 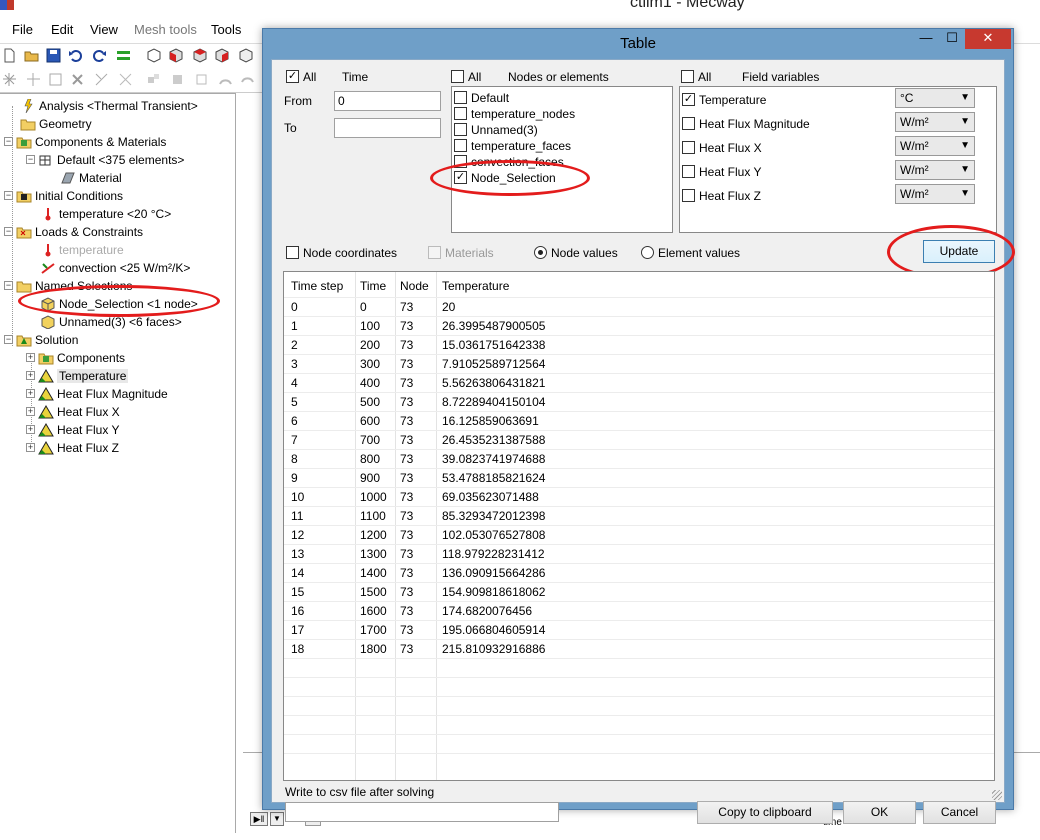 What do you see at coordinates (77, 375) in the screenshot?
I see `tree-solution-temperature: + Temperature` at bounding box center [77, 375].